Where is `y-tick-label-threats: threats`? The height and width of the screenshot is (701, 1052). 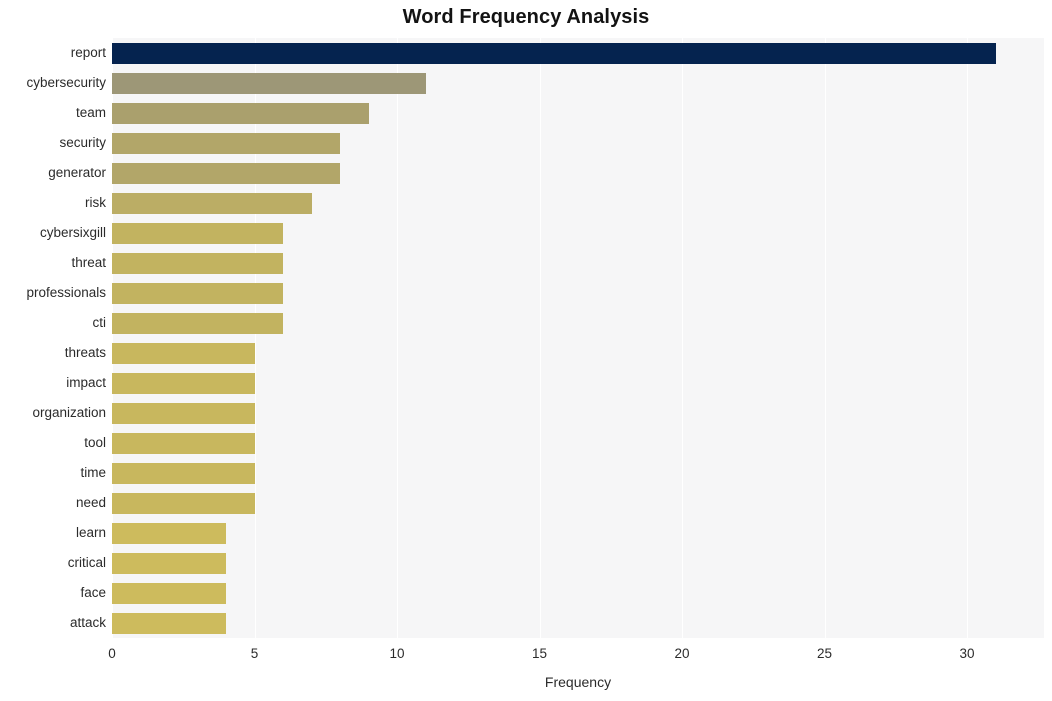 y-tick-label-threats: threats is located at coordinates (85, 352).